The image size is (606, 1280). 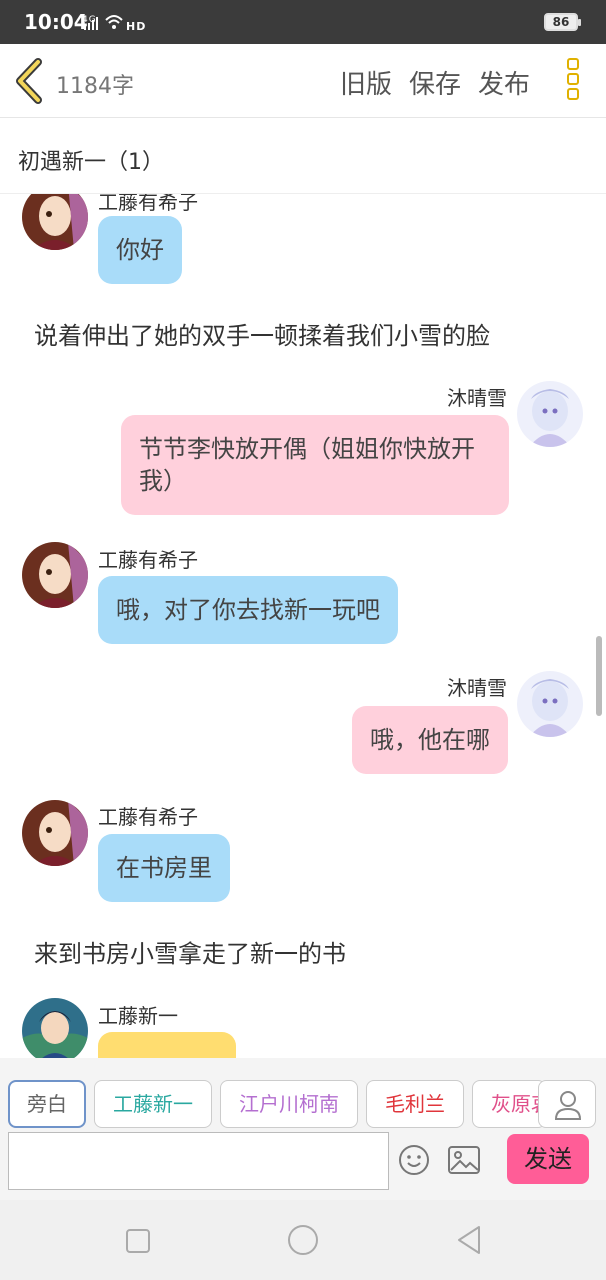 I want to click on status-time: 10:04, so click(x=56, y=22).